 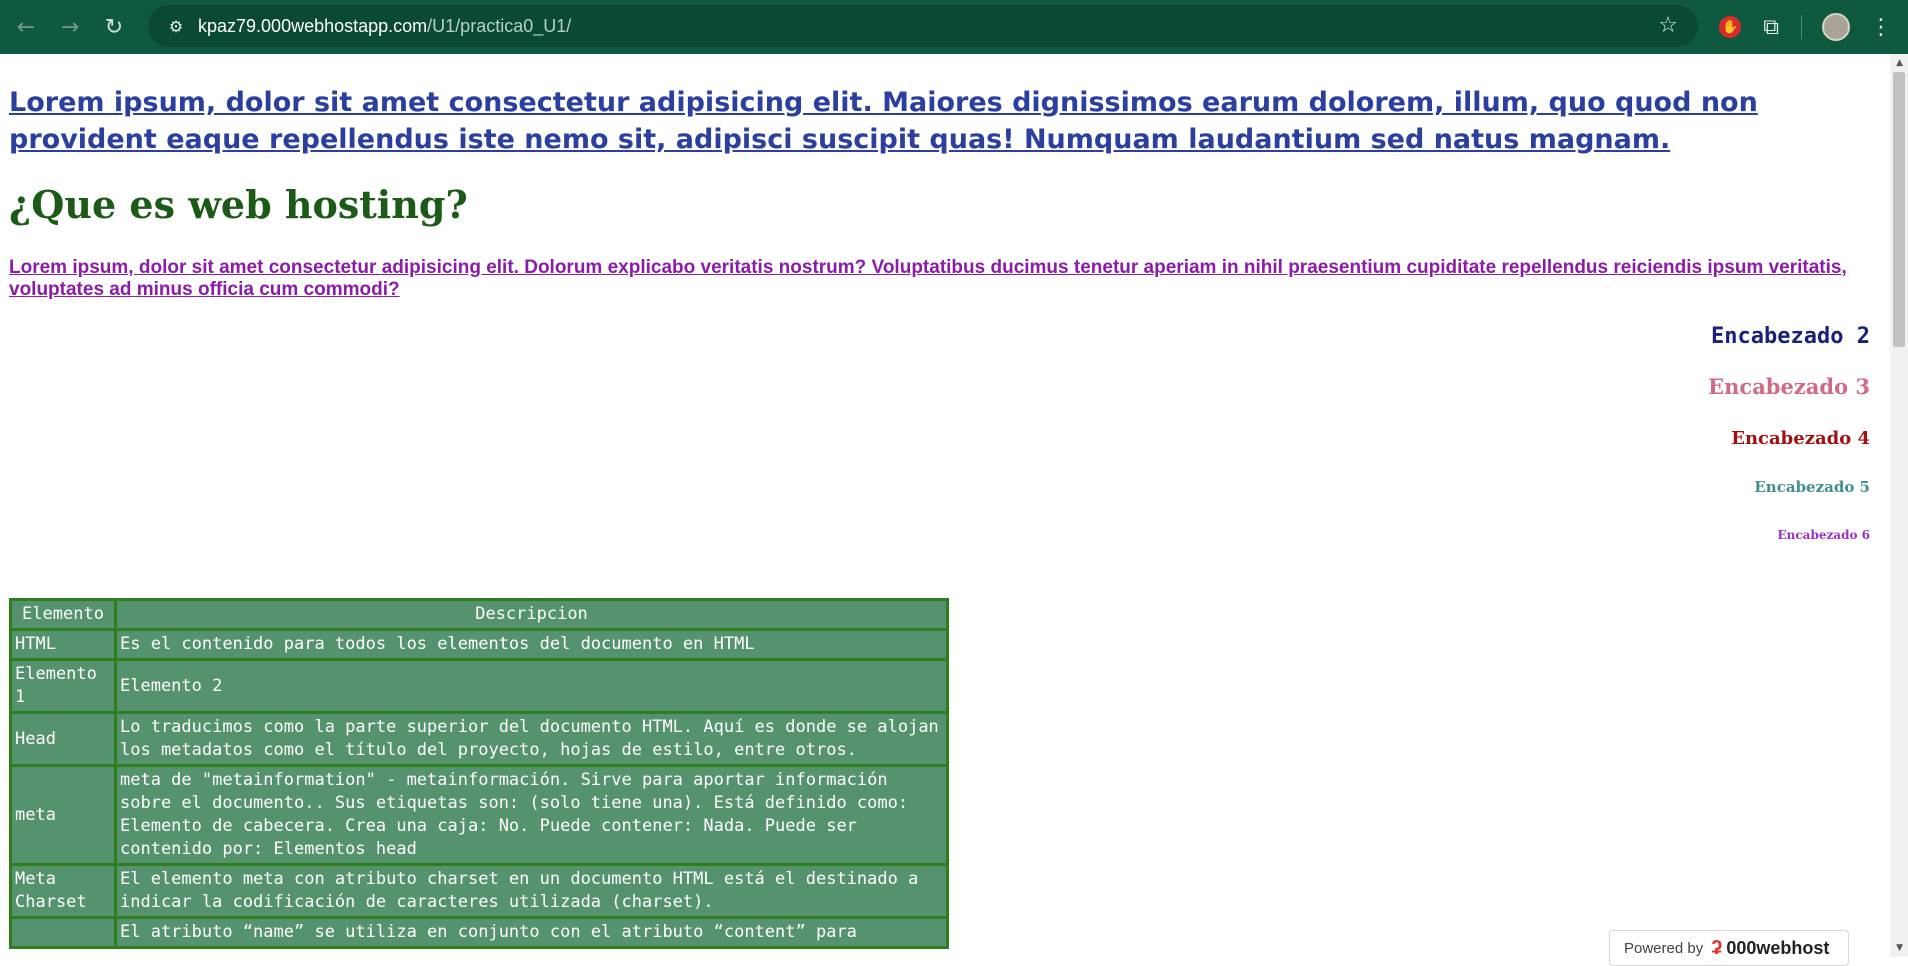 I want to click on heading-4: Encabezado 4, so click(x=1800, y=438).